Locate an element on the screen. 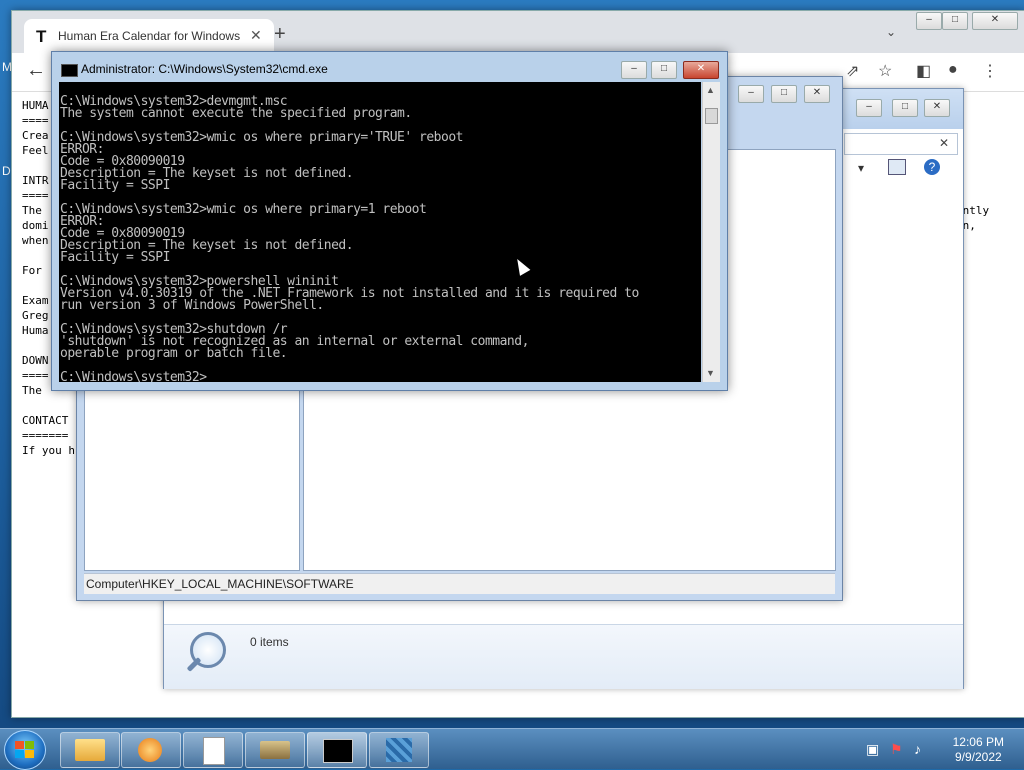 This screenshot has height=770, width=1024. browser-window-controls: – □ ✕ is located at coordinates (969, 21).